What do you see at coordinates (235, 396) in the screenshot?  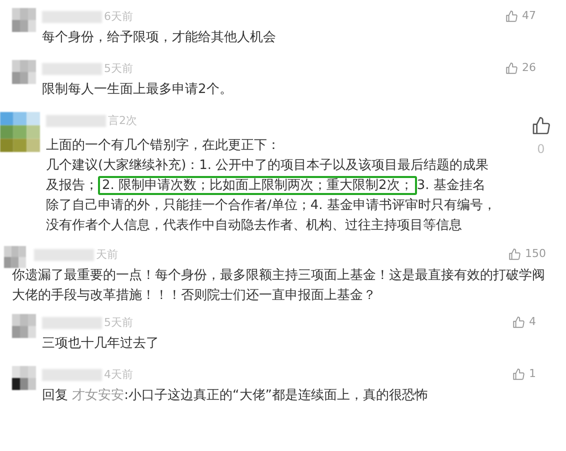 I see `comment-text: 回复 才女安安:小口子这边真正的“大佬”都是连续面上，真的很恐怖` at bounding box center [235, 396].